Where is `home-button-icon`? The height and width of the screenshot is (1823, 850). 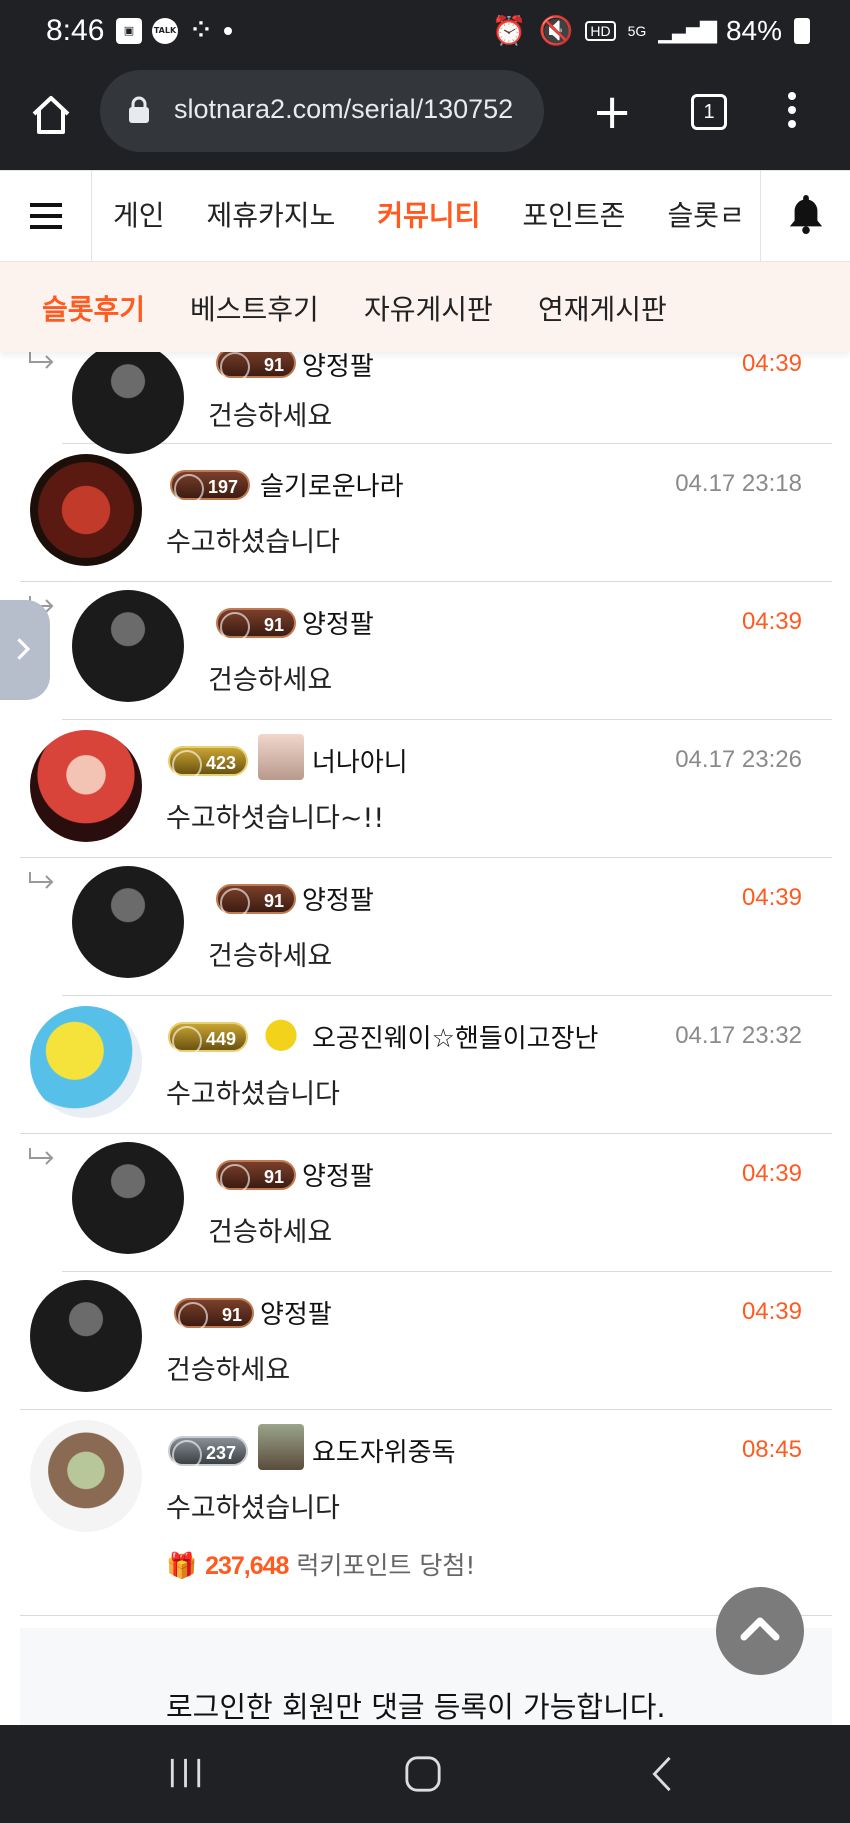
home-button-icon is located at coordinates (423, 1774).